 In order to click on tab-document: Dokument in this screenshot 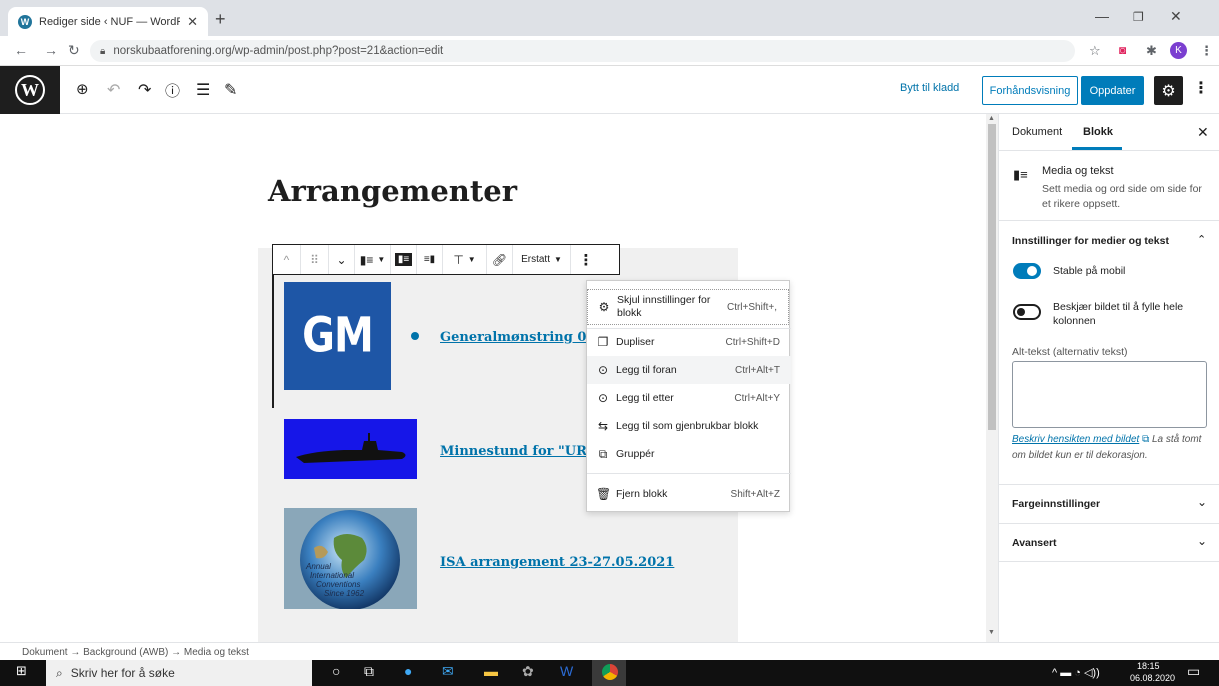, I will do `click(1037, 132)`.